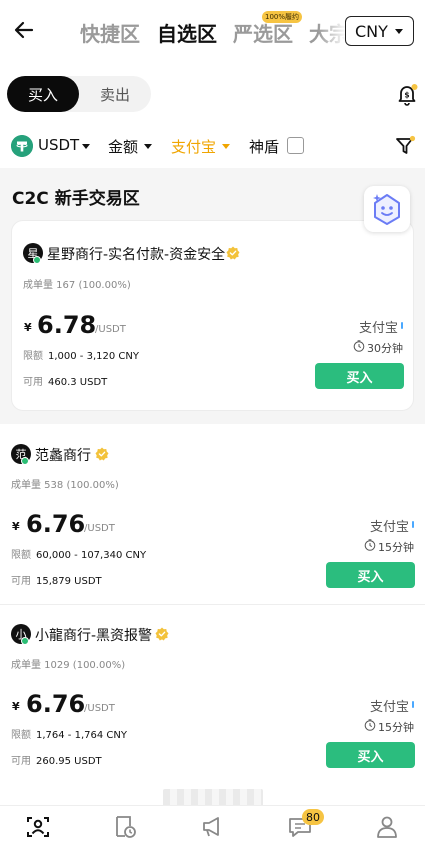  I want to click on available-value: 260.95 USDT, so click(69, 761).